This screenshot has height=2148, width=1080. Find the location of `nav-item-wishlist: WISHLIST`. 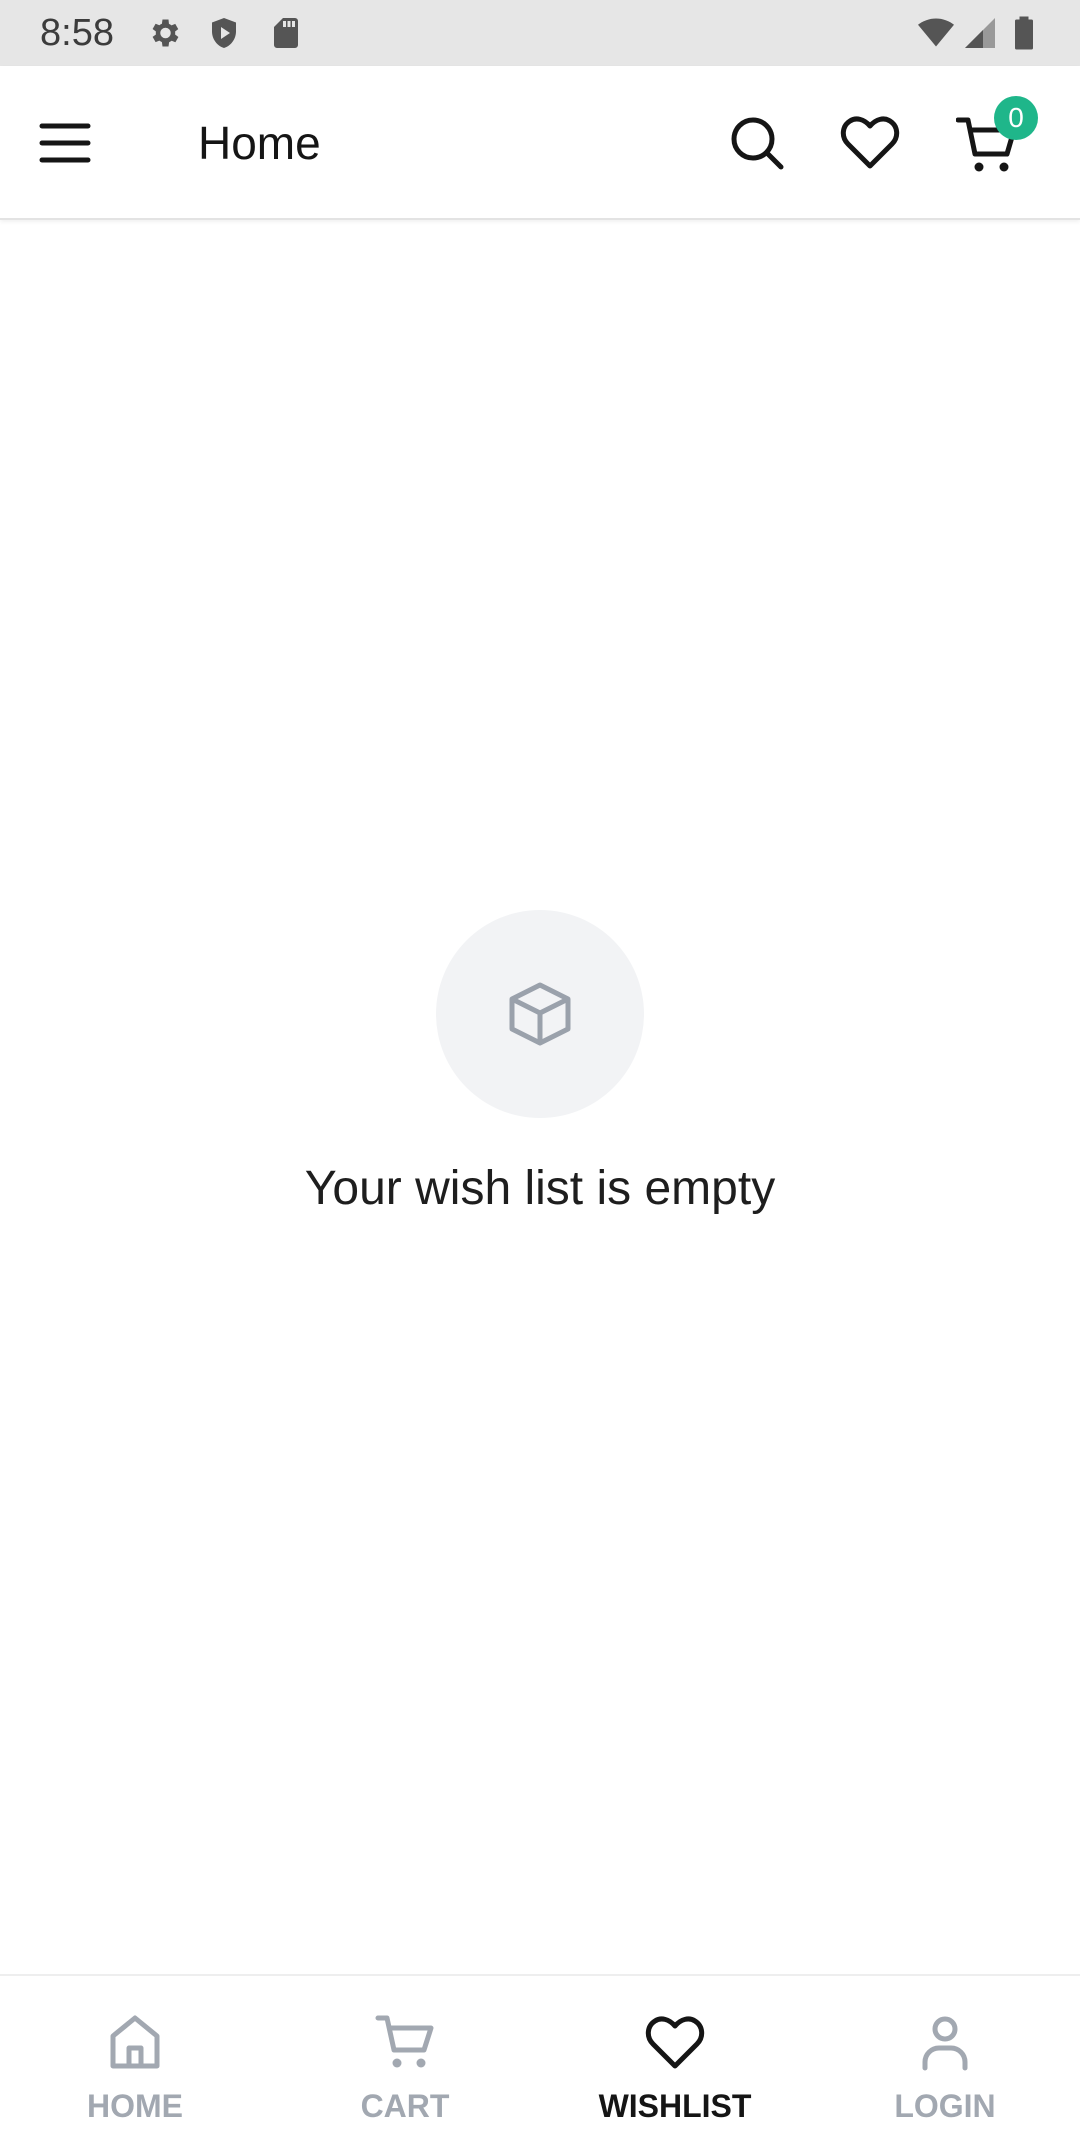

nav-item-wishlist: WISHLIST is located at coordinates (675, 2062).